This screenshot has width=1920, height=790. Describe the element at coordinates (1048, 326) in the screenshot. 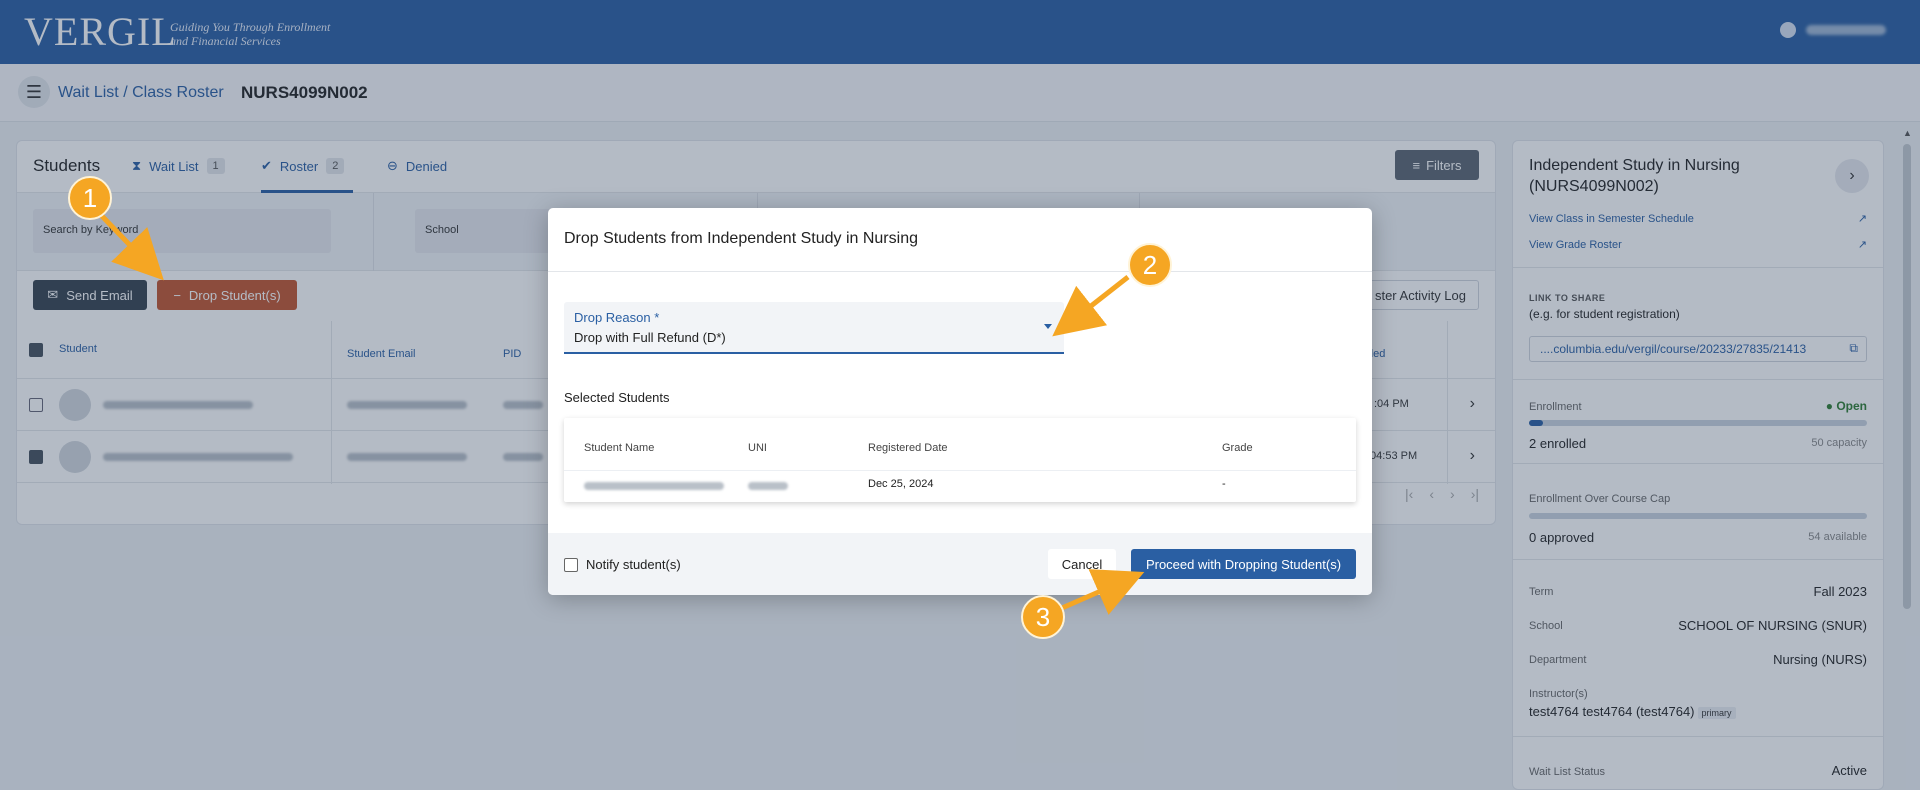

I see `dropdown-caret-icon` at that location.